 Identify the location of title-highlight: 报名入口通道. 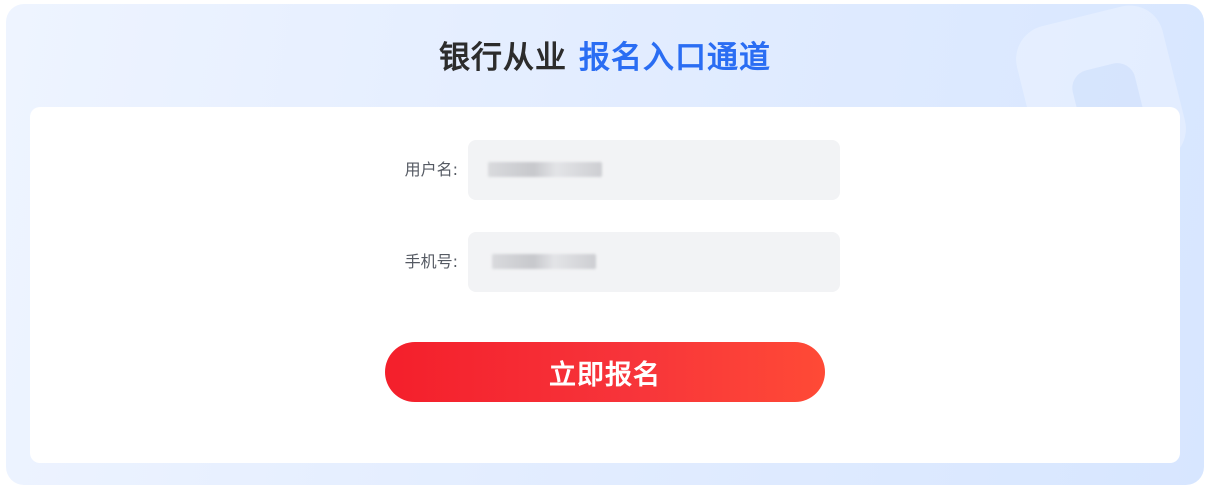
(675, 58).